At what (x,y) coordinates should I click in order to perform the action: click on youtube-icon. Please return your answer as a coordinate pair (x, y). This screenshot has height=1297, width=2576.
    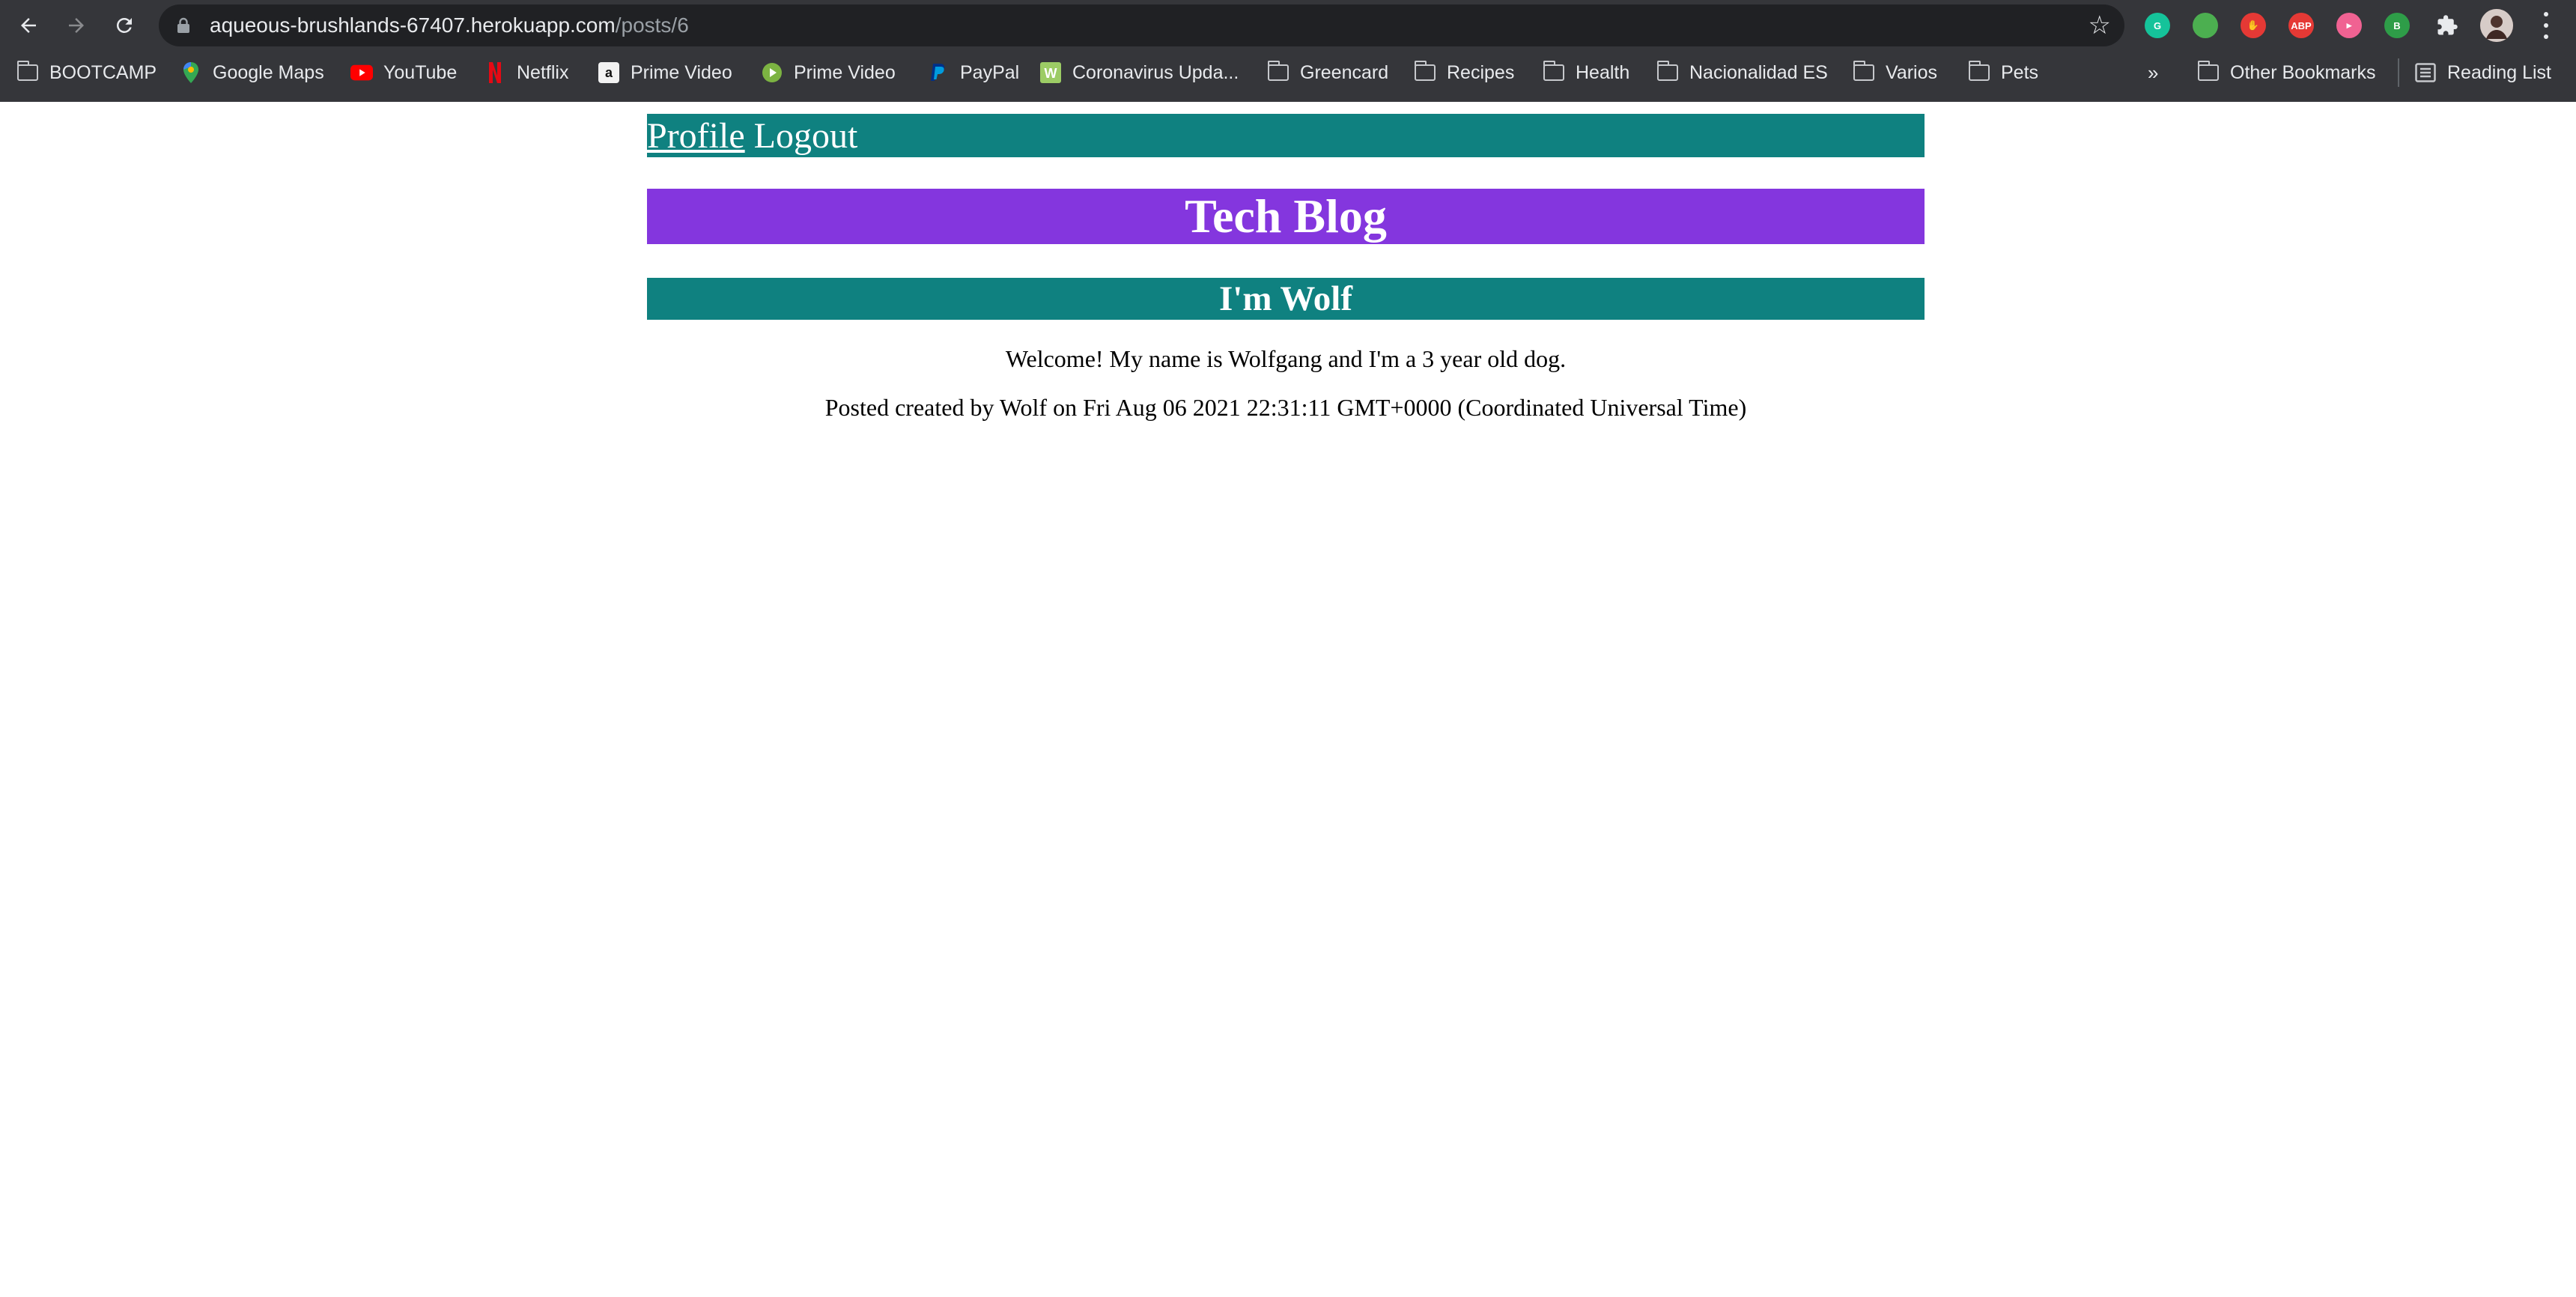
    Looking at the image, I should click on (361, 72).